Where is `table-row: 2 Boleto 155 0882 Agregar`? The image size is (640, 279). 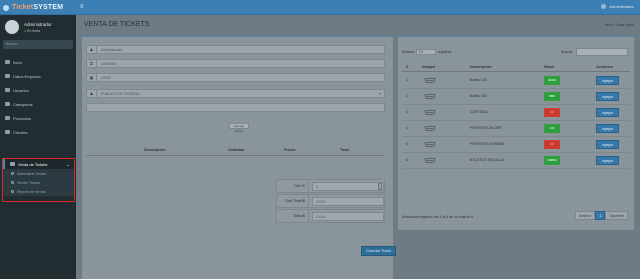
table-row: 2 Boleto 155 0882 Agregar is located at coordinates (516, 97).